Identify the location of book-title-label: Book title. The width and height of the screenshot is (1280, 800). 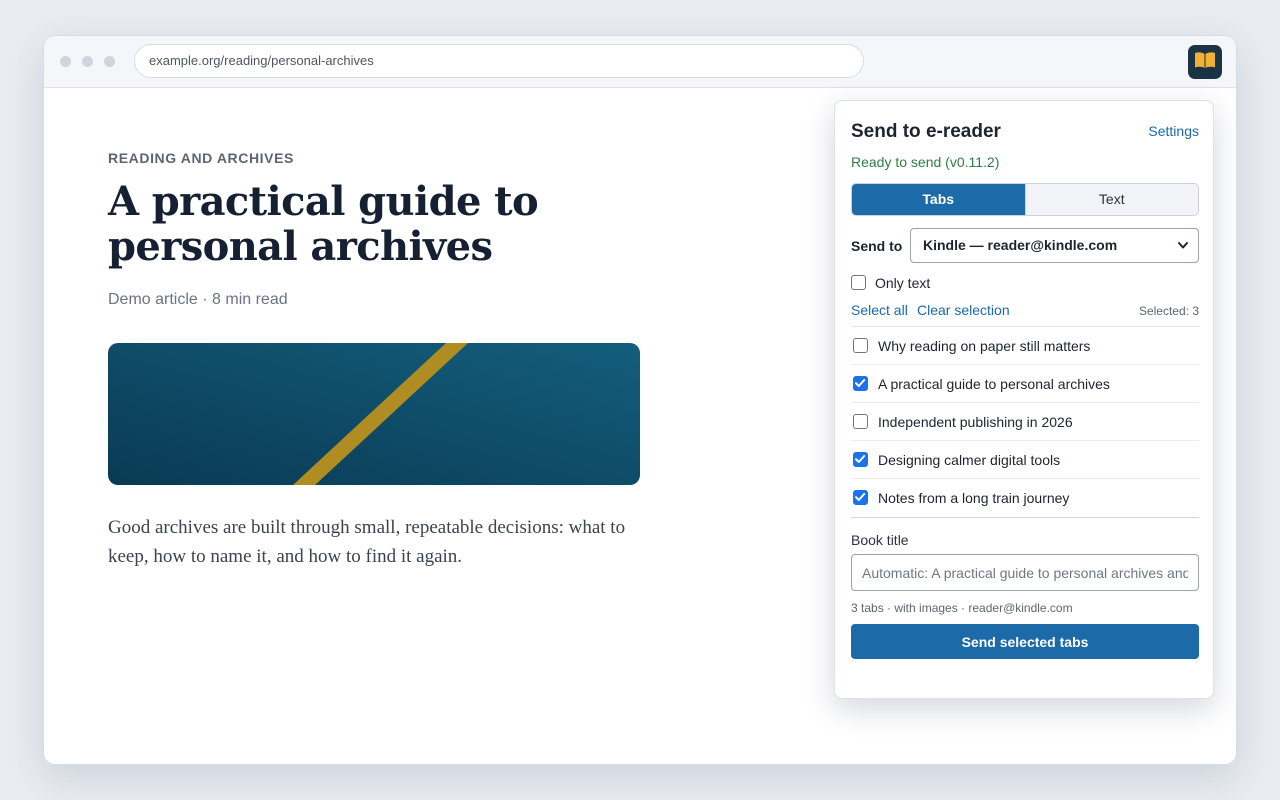
(880, 540).